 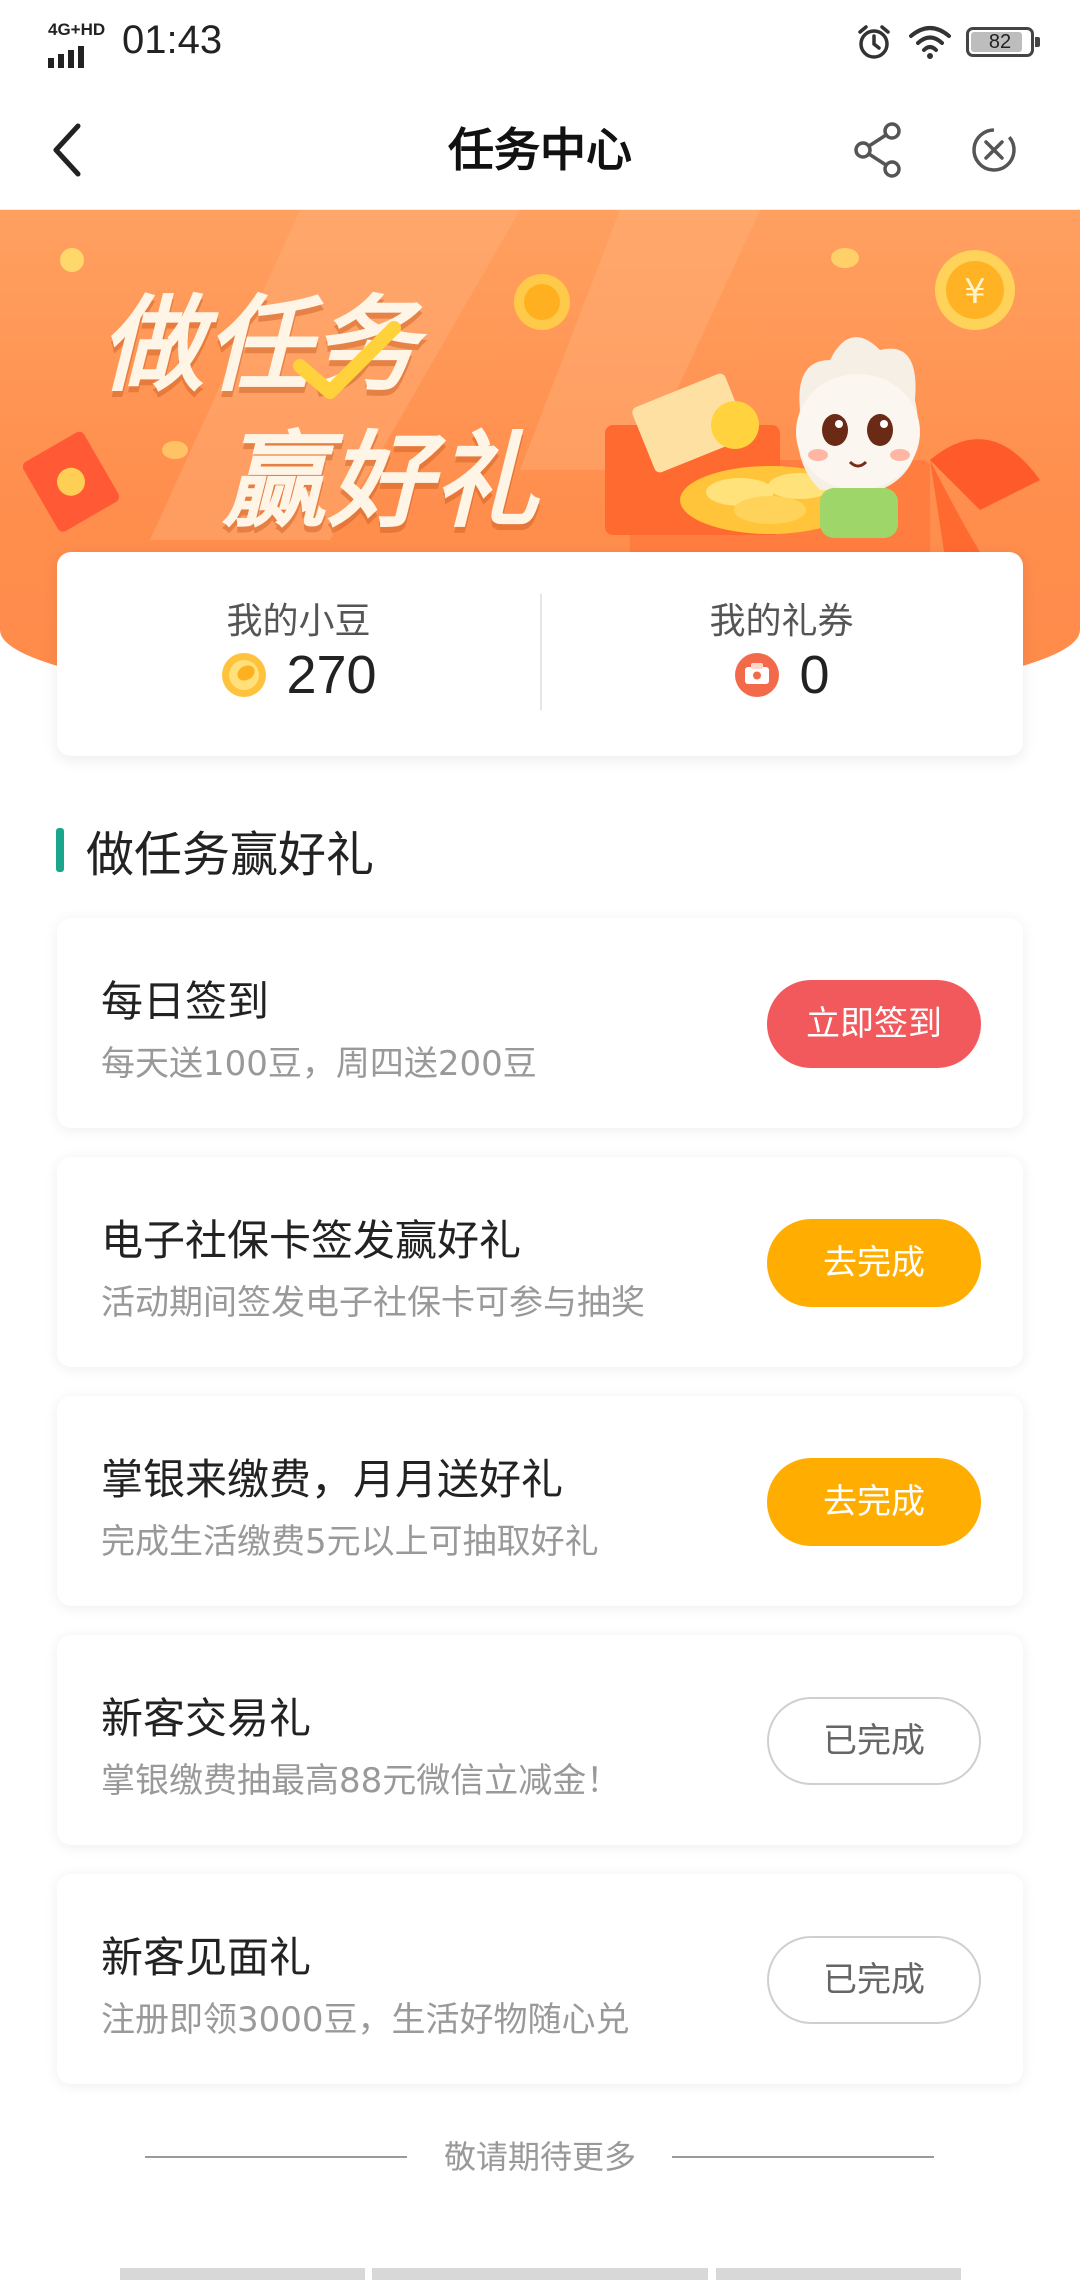 I want to click on coupons-stat: 我的礼券 0, so click(x=781, y=654).